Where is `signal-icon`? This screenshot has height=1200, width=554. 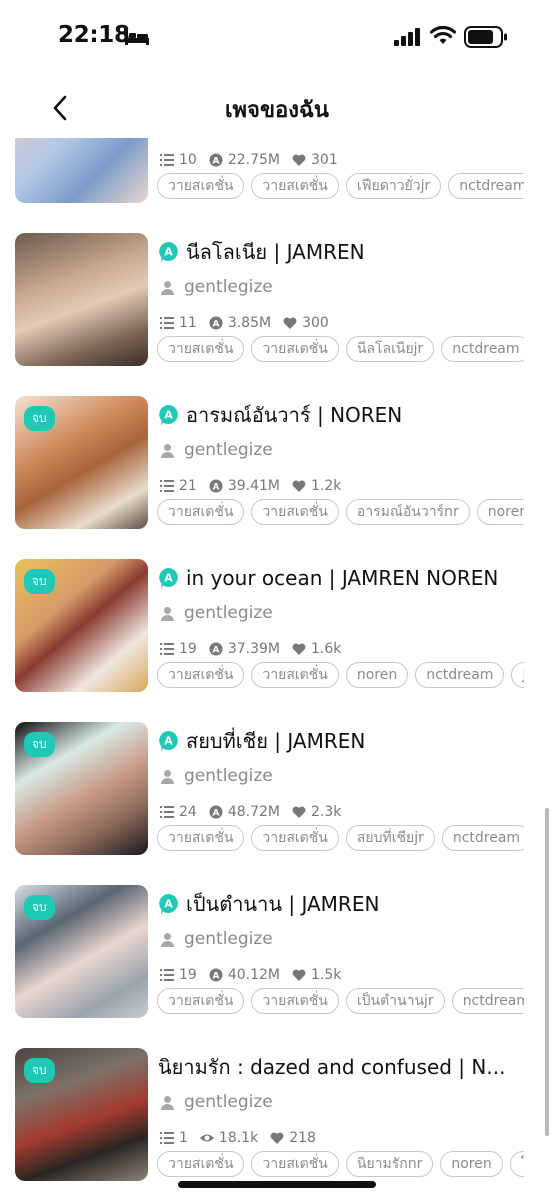 signal-icon is located at coordinates (407, 37).